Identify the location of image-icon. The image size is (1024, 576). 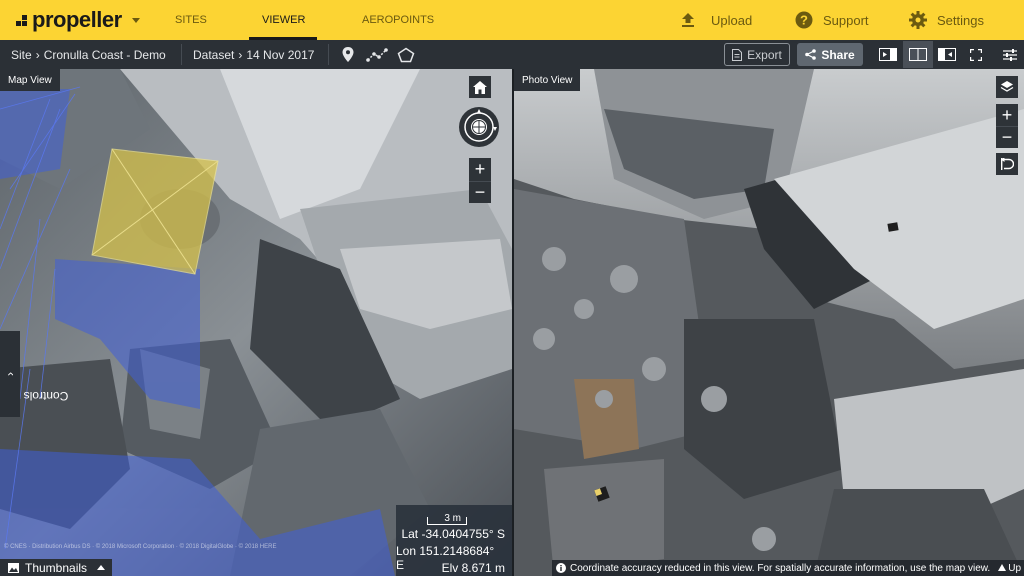
(13, 567).